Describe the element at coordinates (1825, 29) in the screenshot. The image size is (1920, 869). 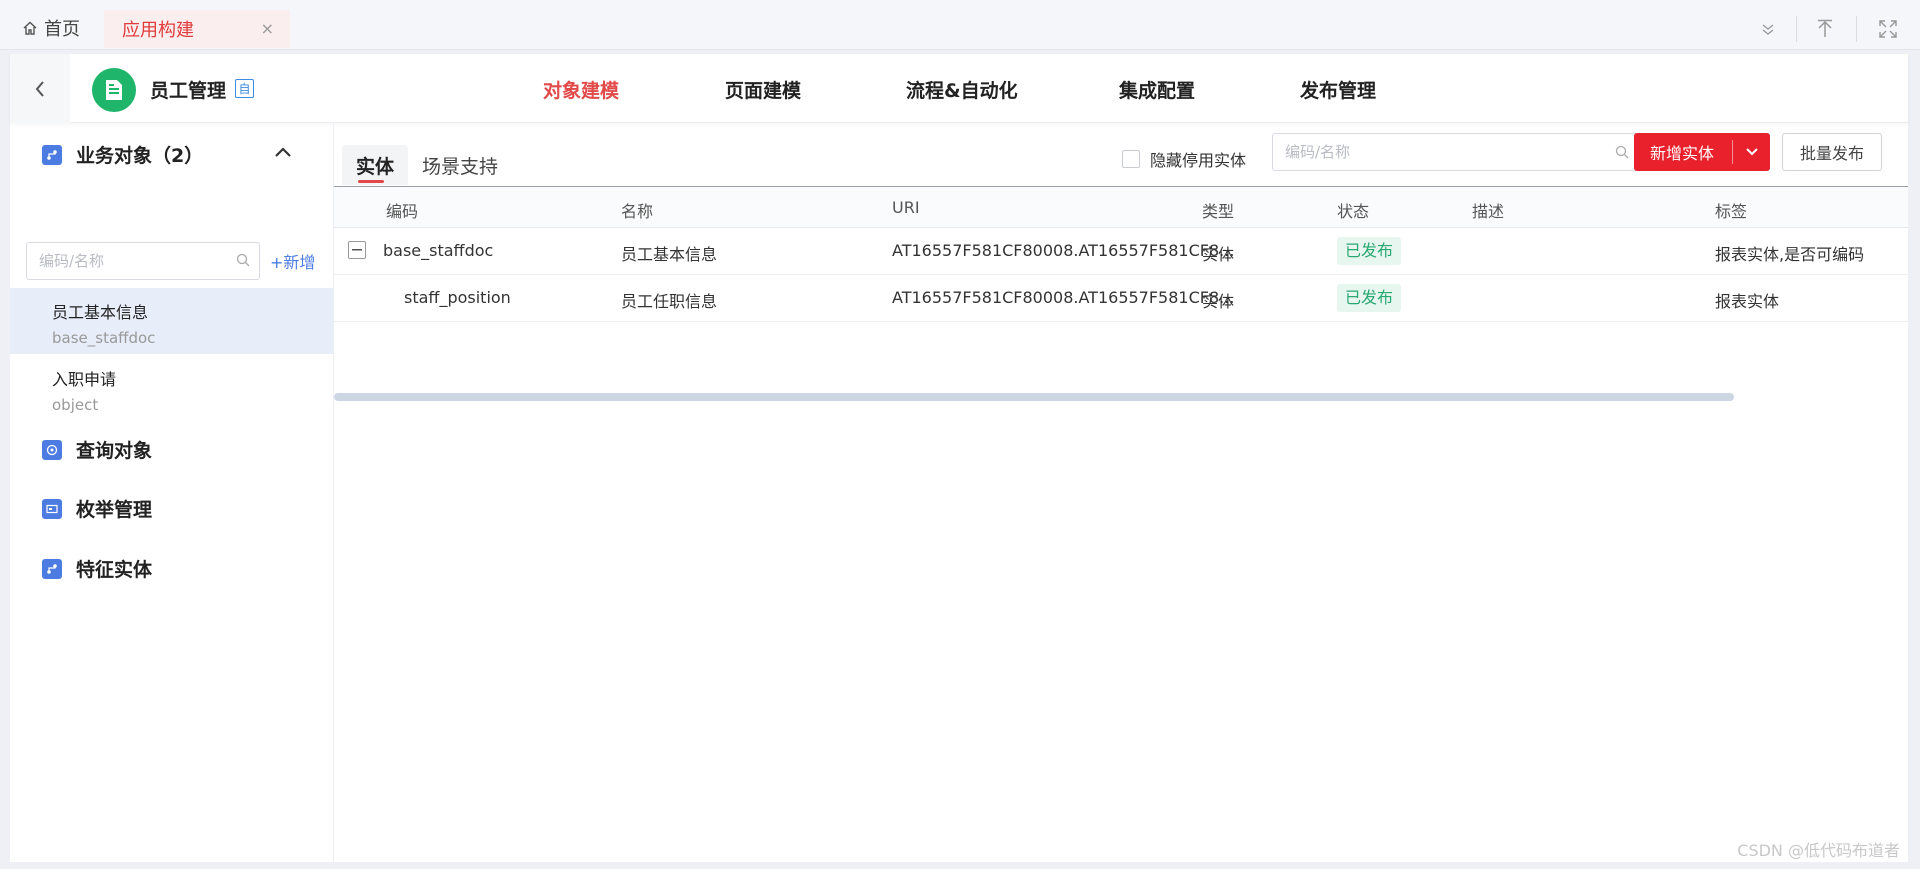
I see `upload-icon` at that location.